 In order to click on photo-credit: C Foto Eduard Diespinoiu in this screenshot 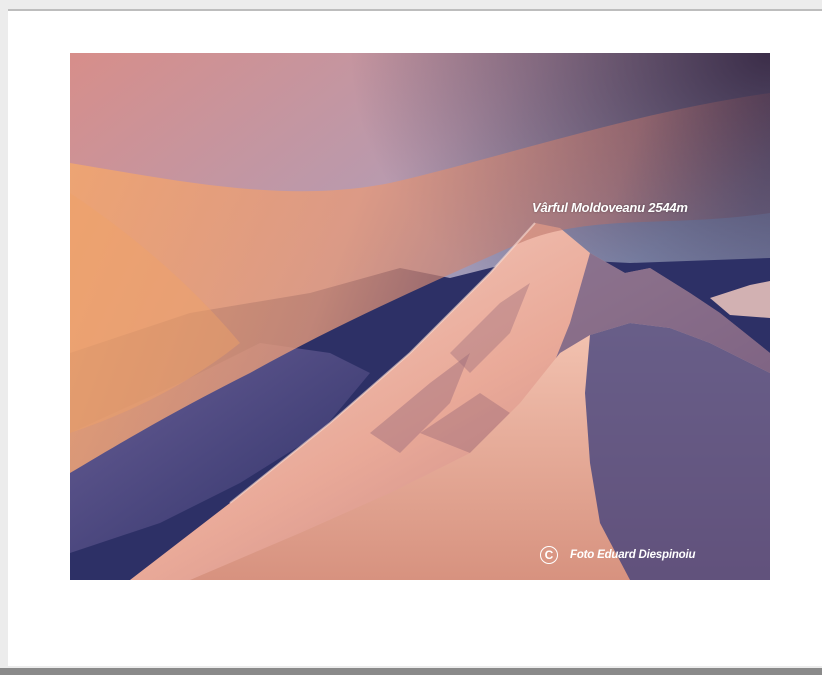, I will do `click(617, 555)`.